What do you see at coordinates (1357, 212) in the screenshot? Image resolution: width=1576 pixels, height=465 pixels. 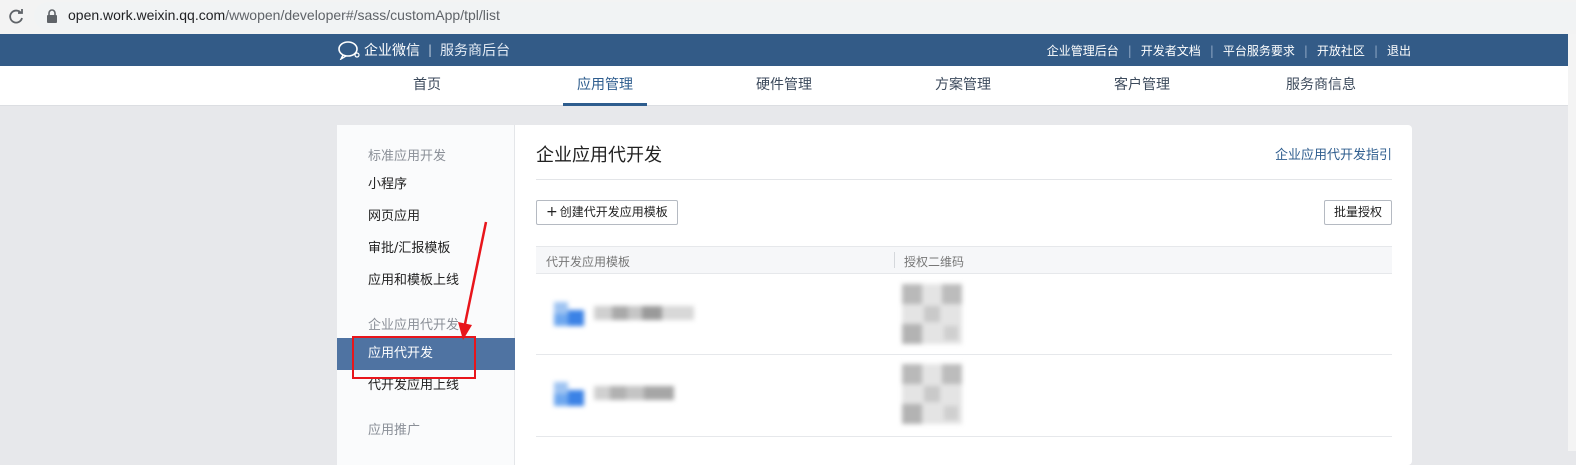 I see `batch-authorize-button: 批量授权` at bounding box center [1357, 212].